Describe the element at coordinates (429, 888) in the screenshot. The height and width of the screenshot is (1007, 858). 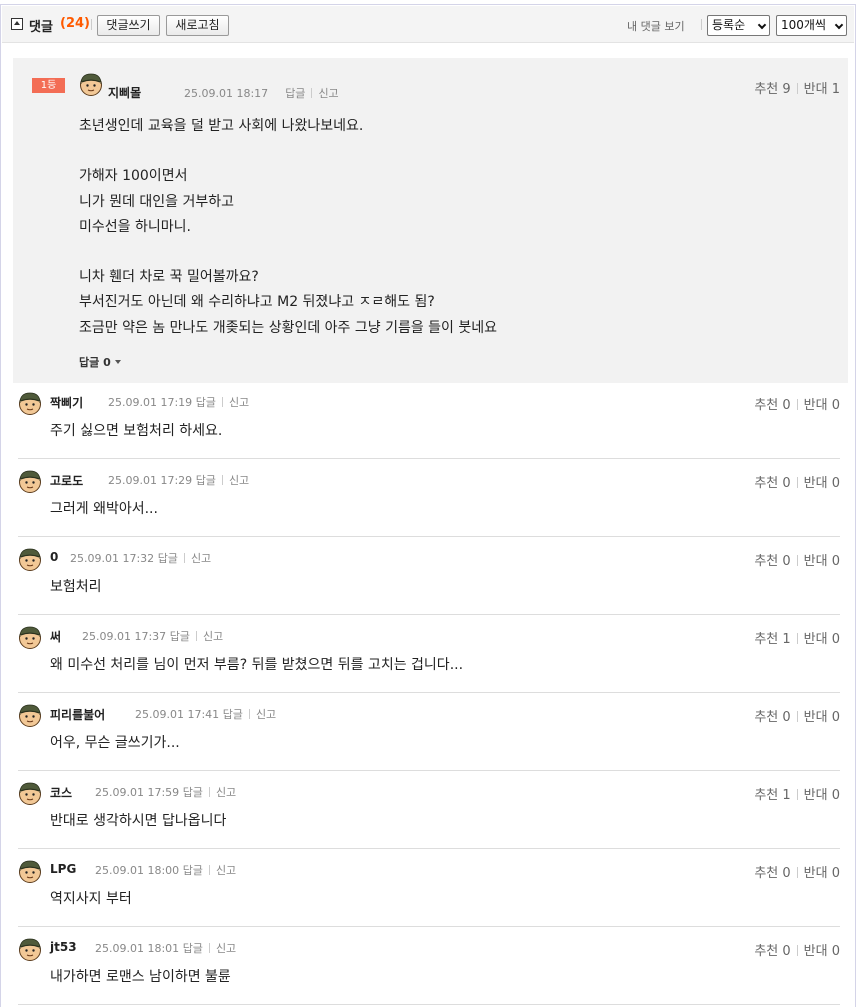
I see `comment-row: LPG 25.09.01 18:00 답글 신고 추천 0 반대 0 역지사지 부터` at that location.